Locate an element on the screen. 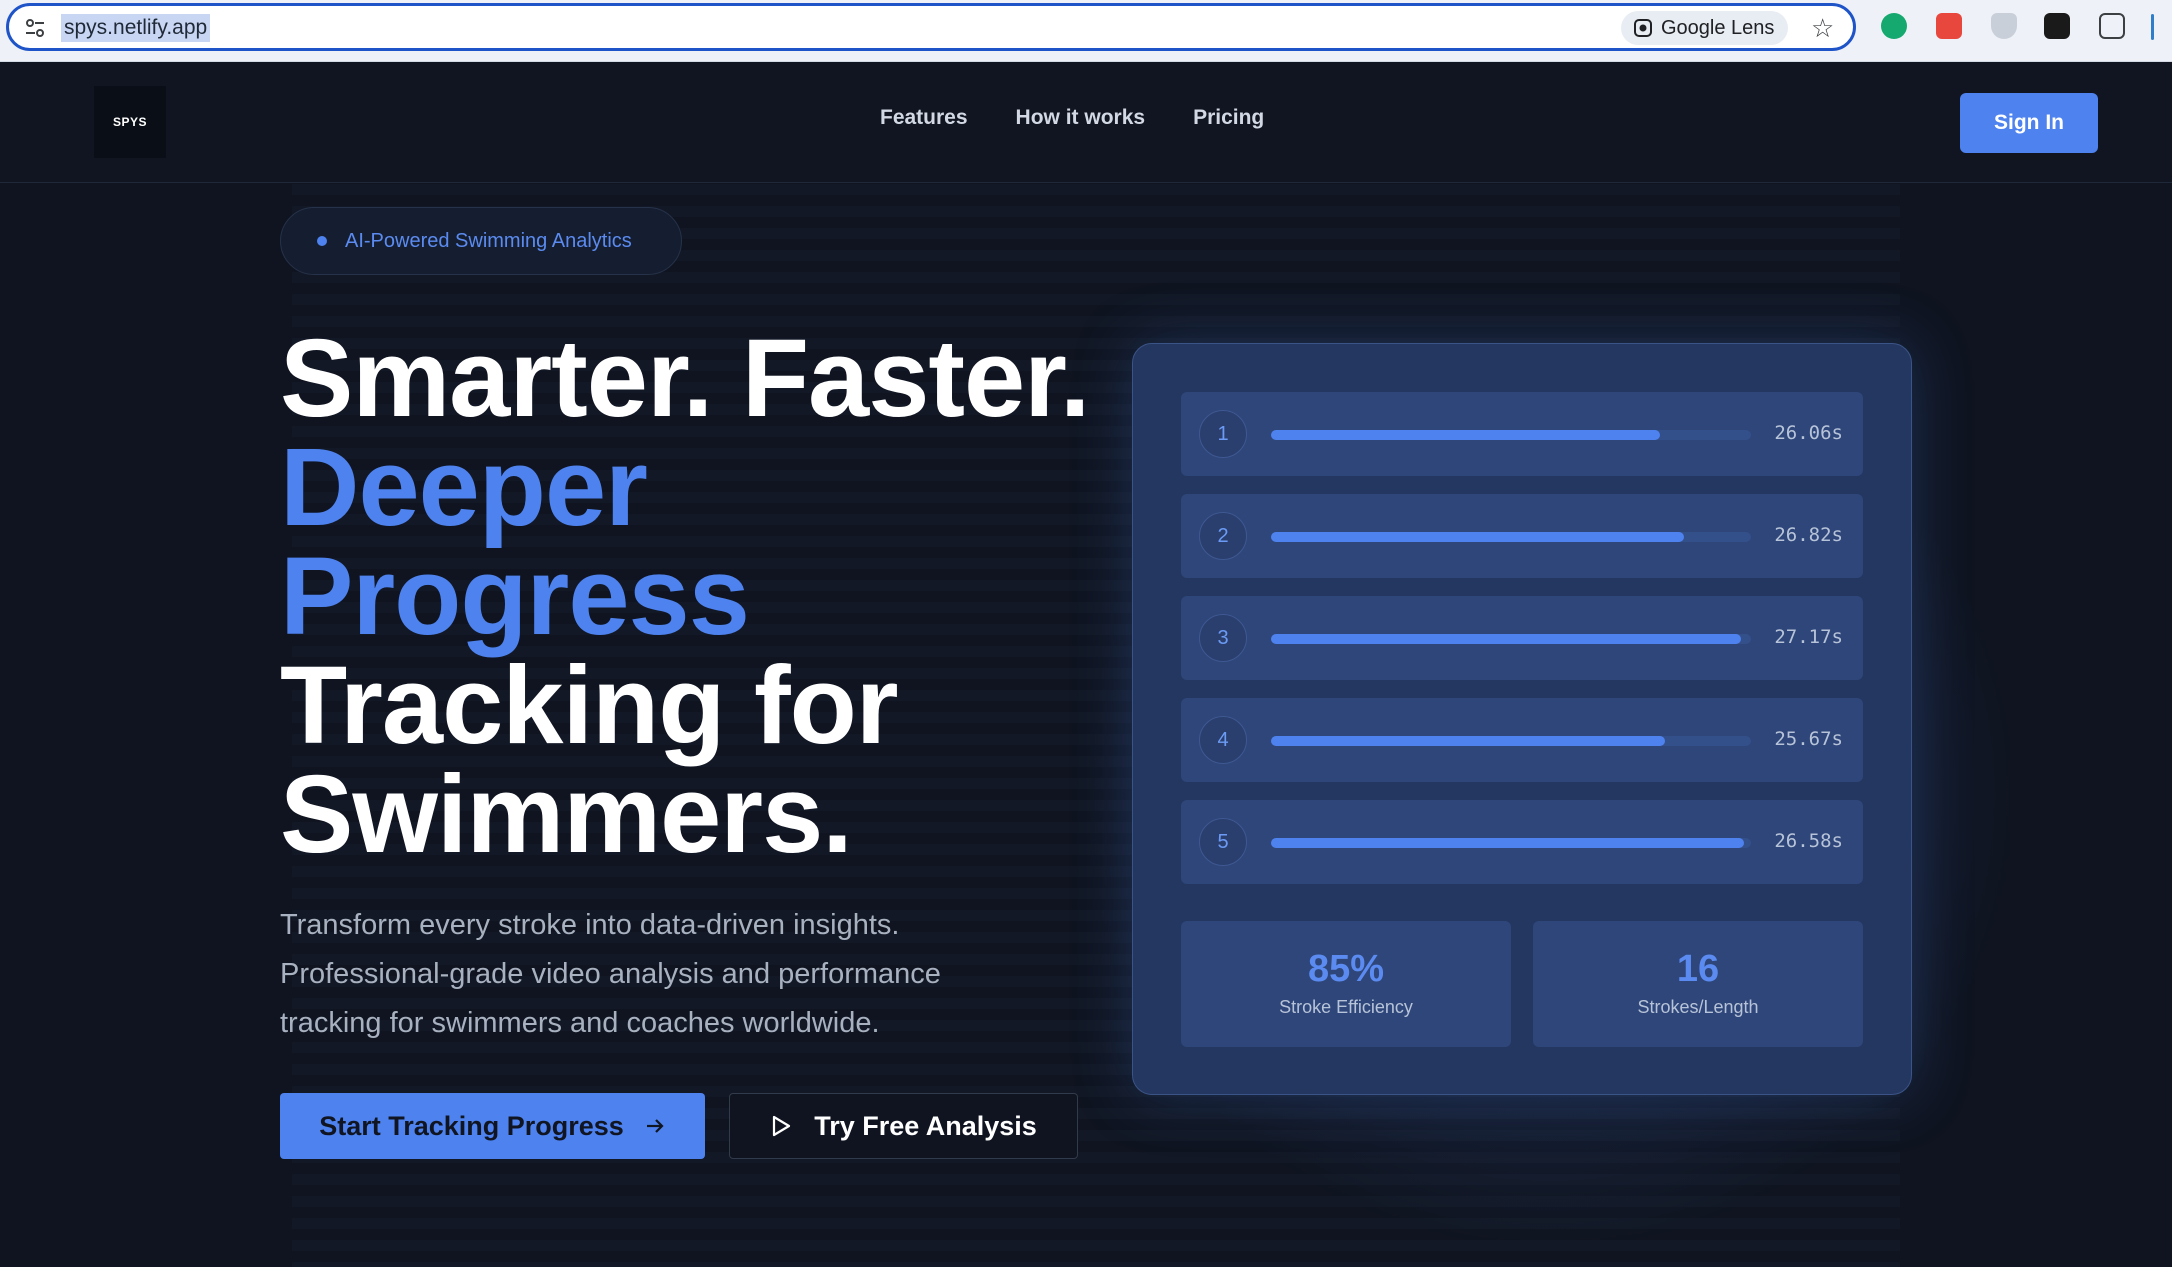 This screenshot has height=1267, width=2172. nav-link-pricing: Pricing is located at coordinates (1228, 118).